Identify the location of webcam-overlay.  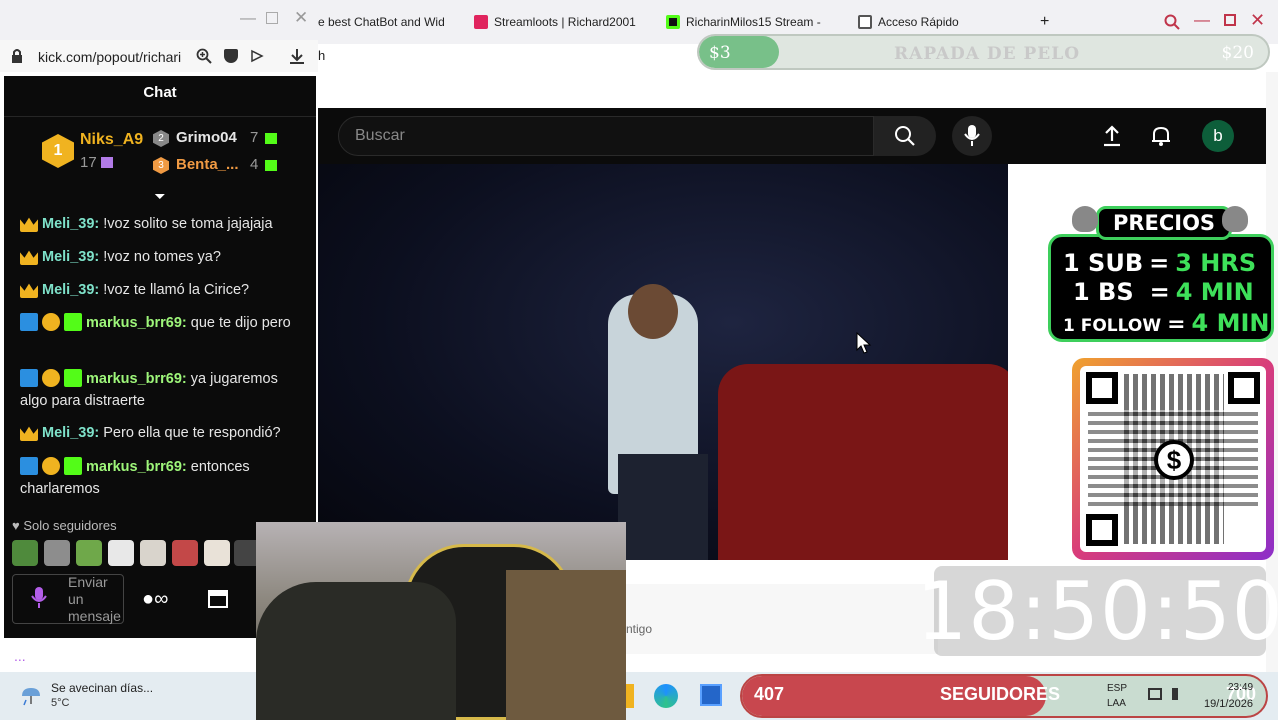
(441, 621).